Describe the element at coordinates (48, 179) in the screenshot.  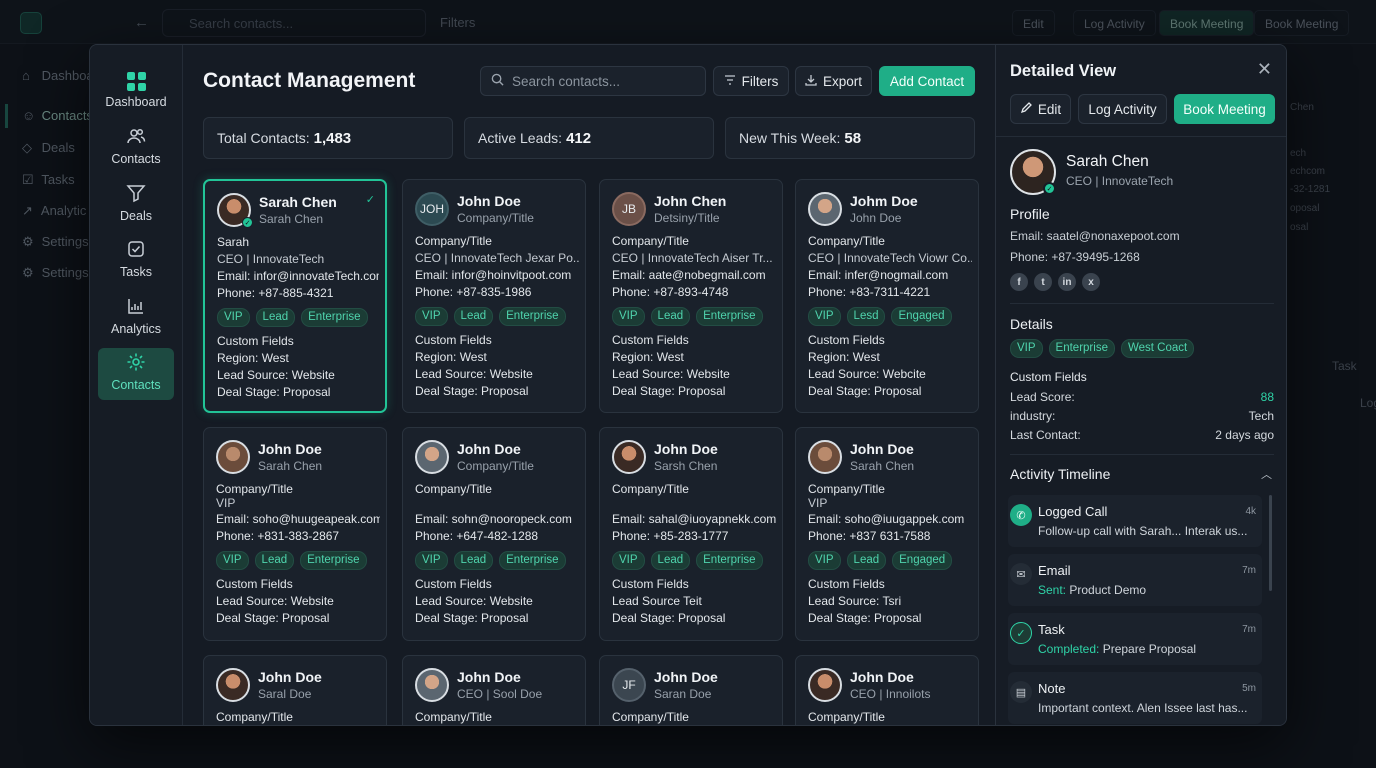
I see `background-nav-tasks: ☑ Tasks` at that location.